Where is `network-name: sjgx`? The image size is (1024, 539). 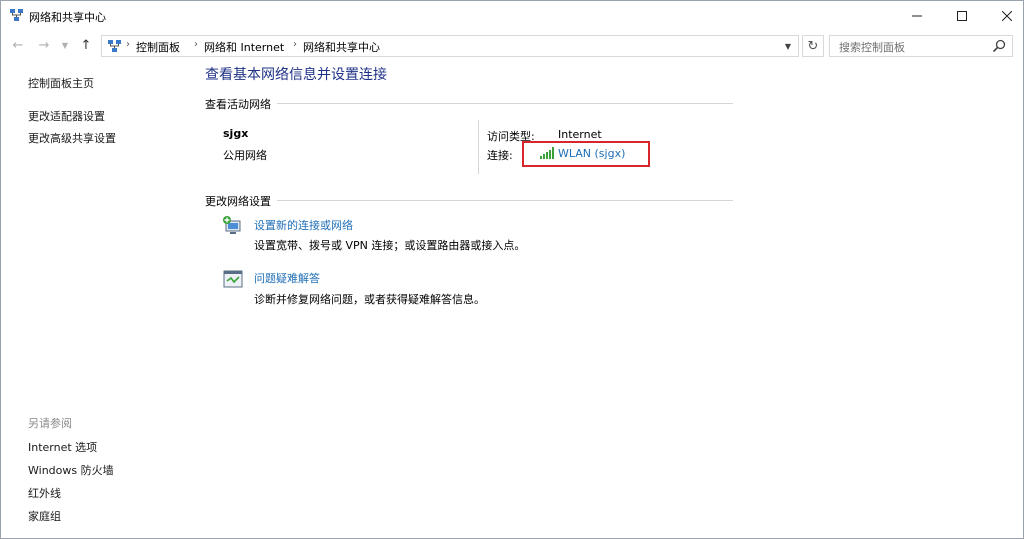
network-name: sjgx is located at coordinates (236, 133).